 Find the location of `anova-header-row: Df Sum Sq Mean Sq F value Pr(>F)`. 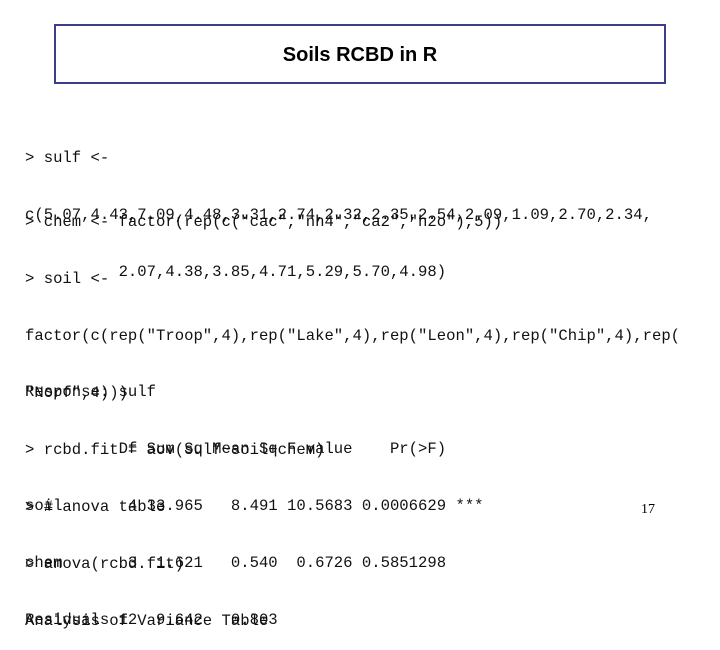

anova-header-row: Df Sum Sq Mean Sq F value Pr(>F) is located at coordinates (236, 449).